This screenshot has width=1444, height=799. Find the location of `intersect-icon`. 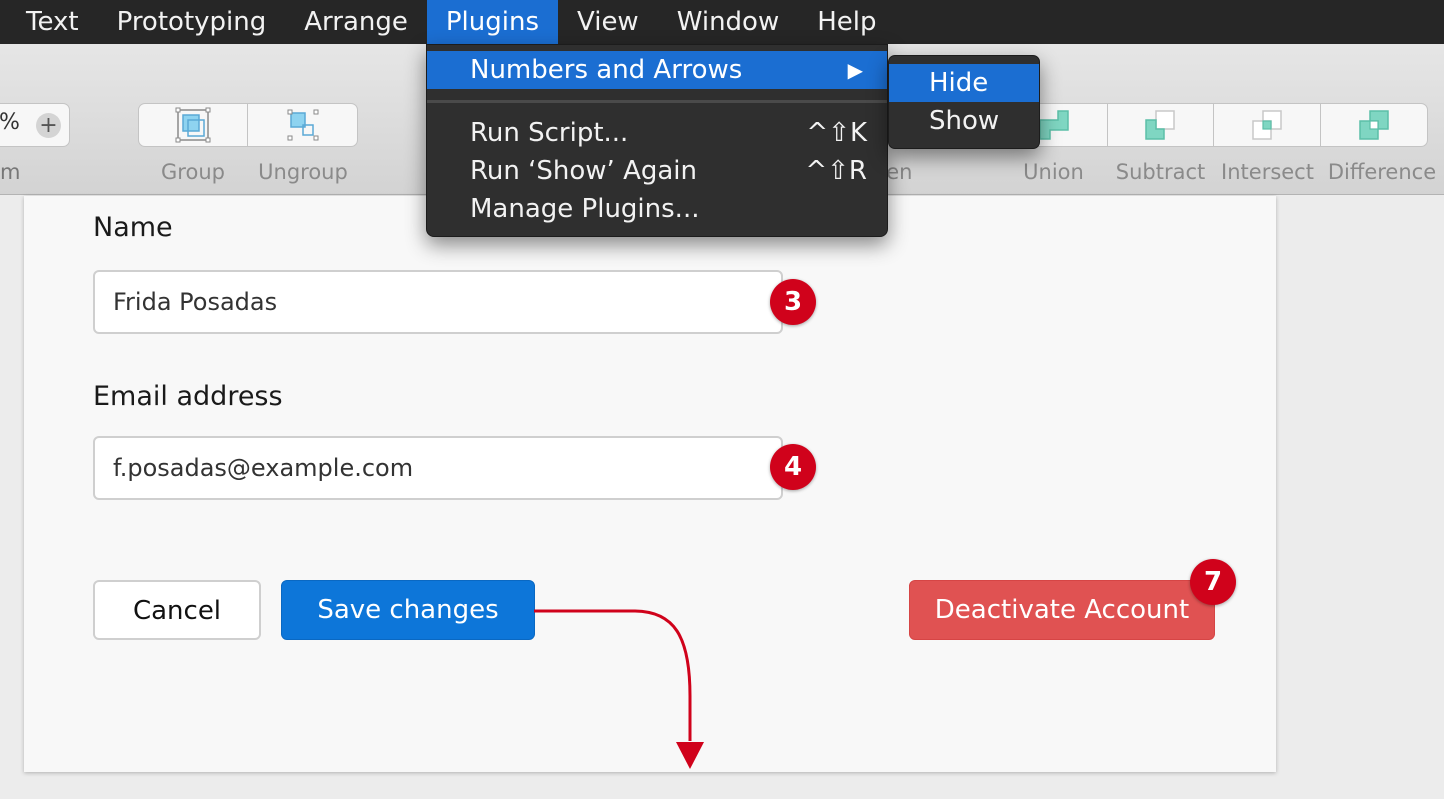

intersect-icon is located at coordinates (1267, 125).